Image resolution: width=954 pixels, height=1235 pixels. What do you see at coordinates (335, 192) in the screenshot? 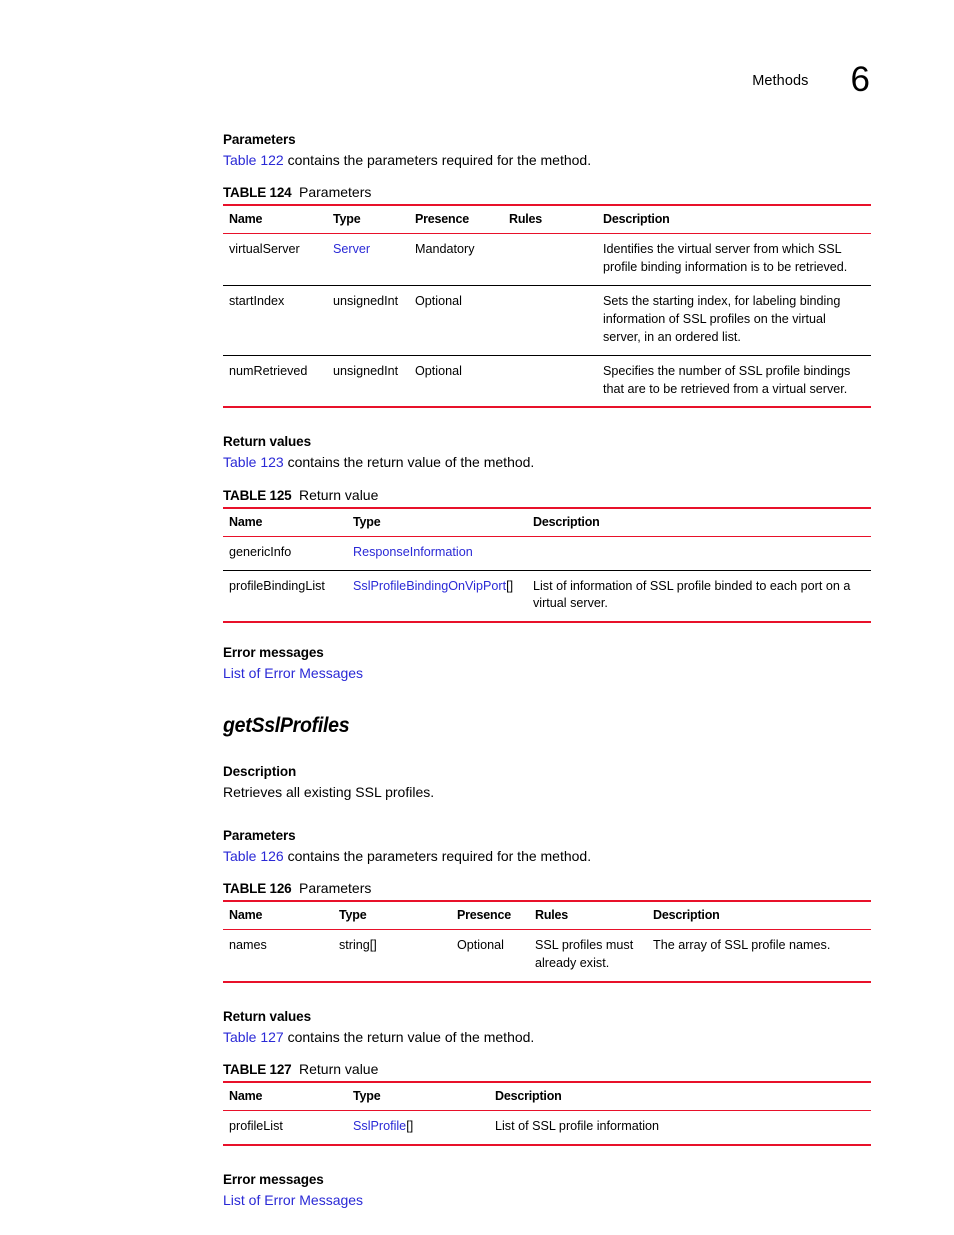
I see `table-124-title: Parameters` at bounding box center [335, 192].